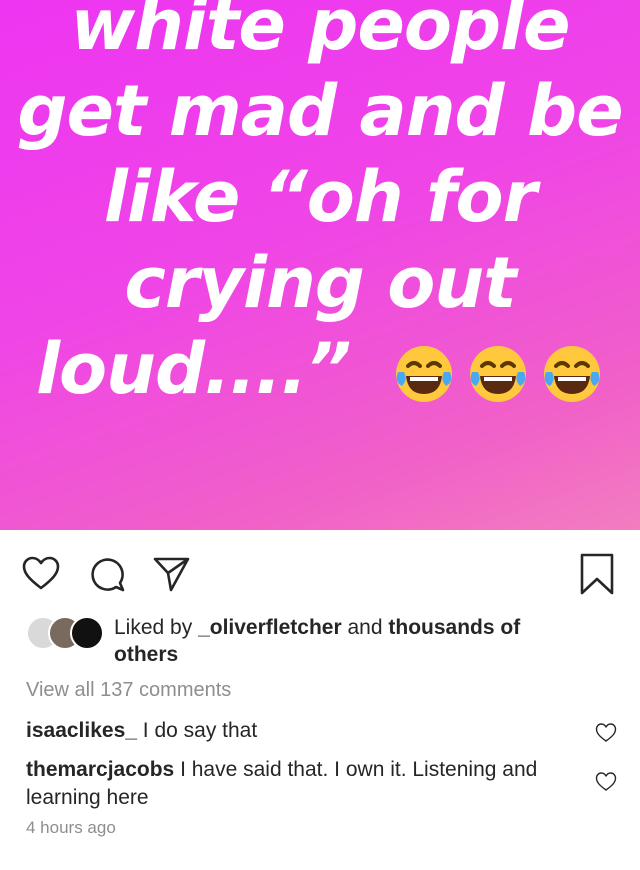 This screenshot has width=640, height=870. Describe the element at coordinates (320, 33) in the screenshot. I see `meme-line-1: white people` at that location.